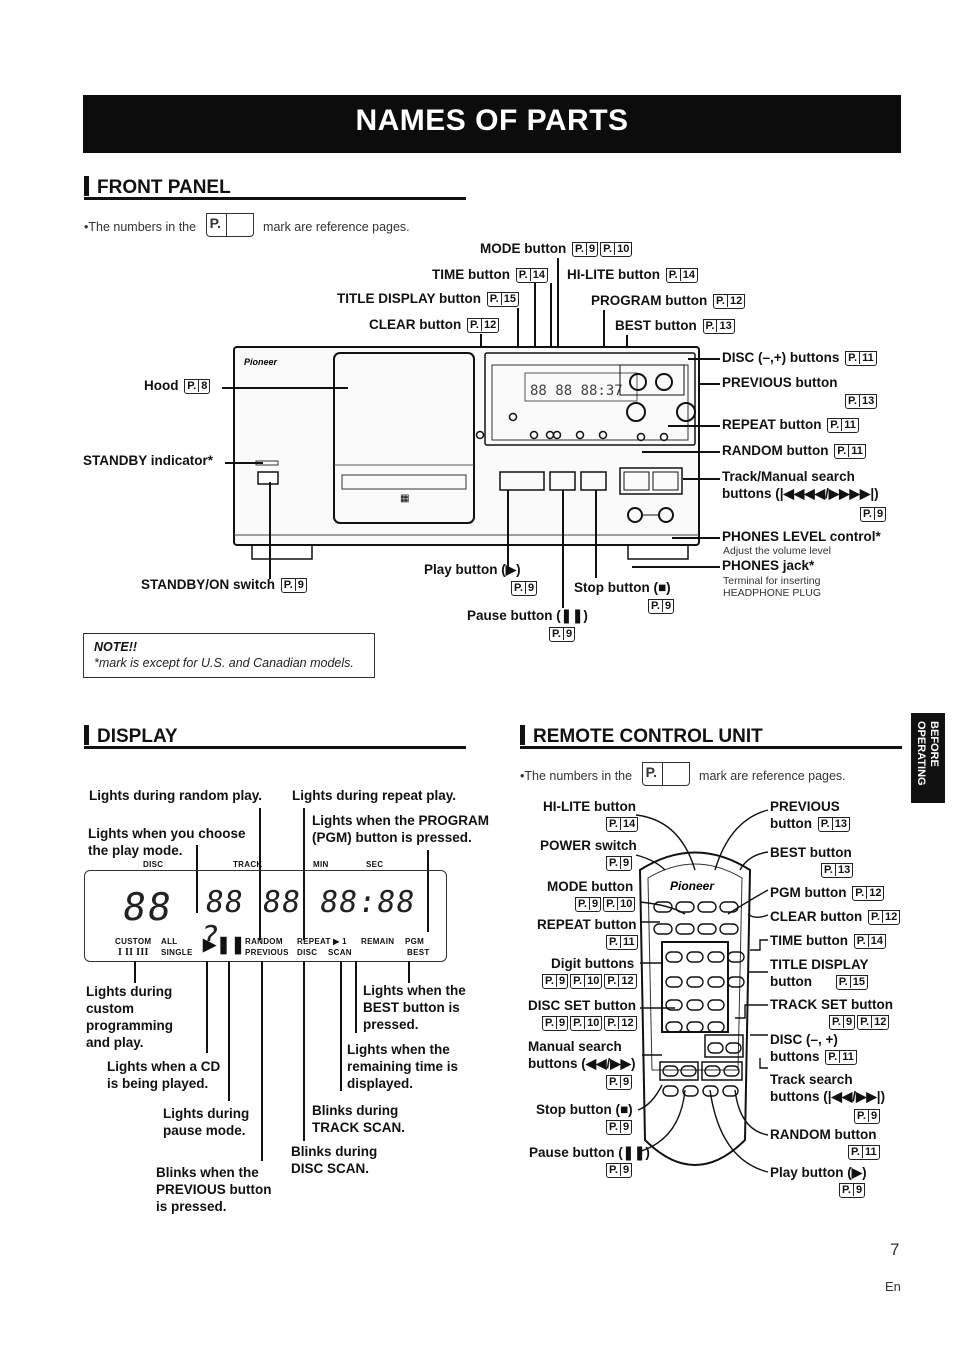  Describe the element at coordinates (275, 747) in the screenshot. I see `display-rule` at that location.